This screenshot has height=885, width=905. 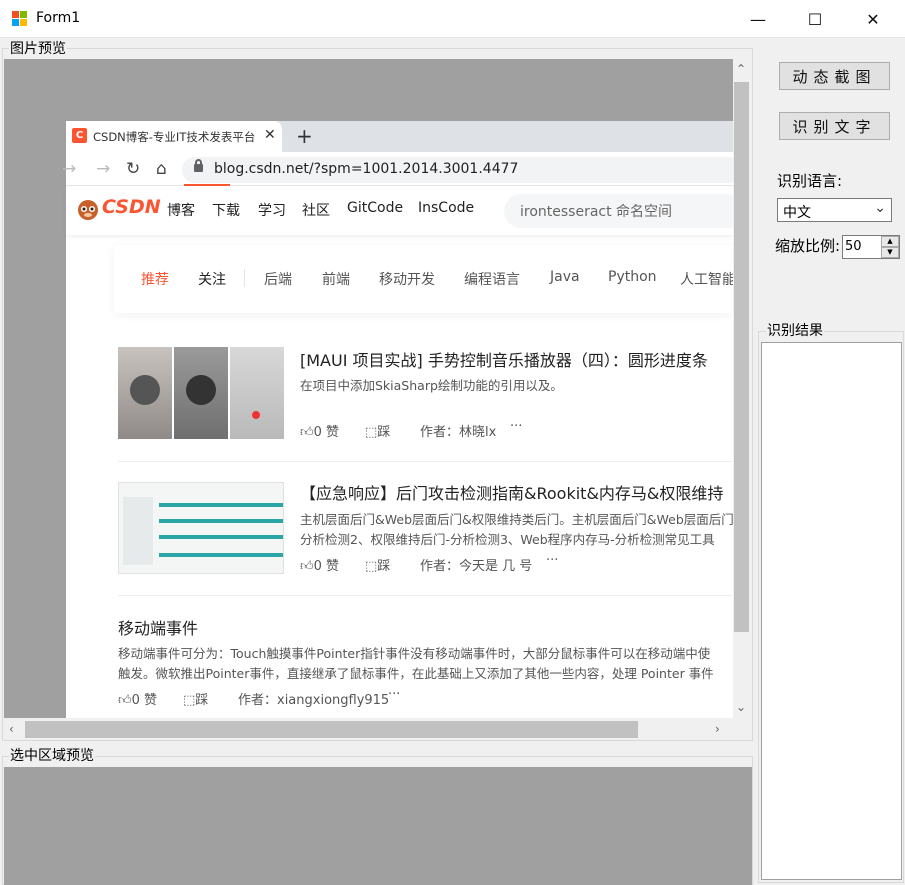 I want to click on back-arrow-icon: →, so click(x=69, y=169).